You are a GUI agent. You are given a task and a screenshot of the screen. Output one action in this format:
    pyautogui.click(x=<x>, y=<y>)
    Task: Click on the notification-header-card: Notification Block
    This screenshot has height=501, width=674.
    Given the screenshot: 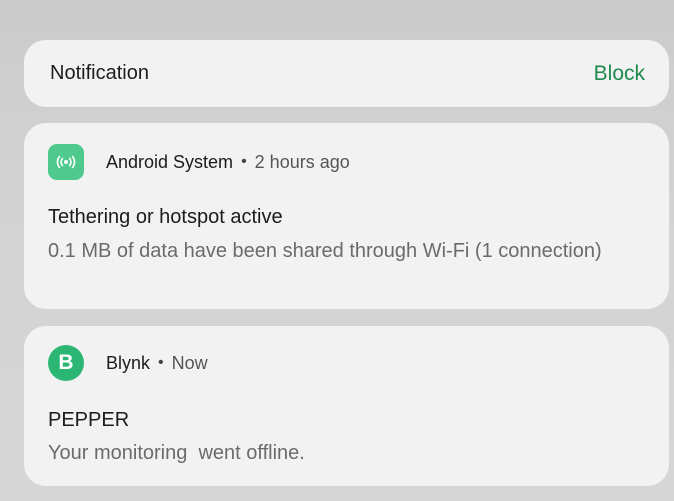 What is the action you would take?
    pyautogui.click(x=346, y=73)
    